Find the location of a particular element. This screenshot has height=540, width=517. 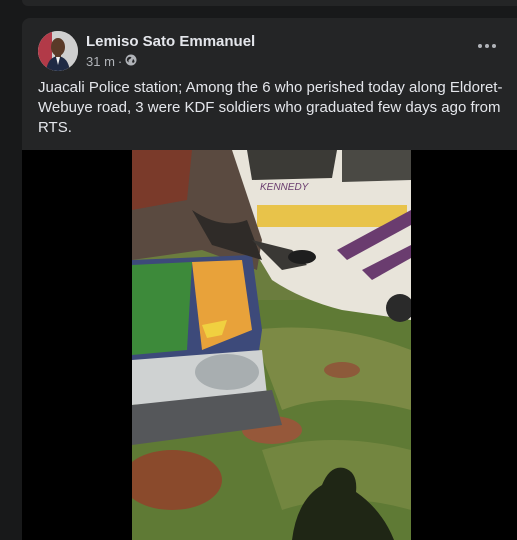

avatar-image is located at coordinates (58, 51).